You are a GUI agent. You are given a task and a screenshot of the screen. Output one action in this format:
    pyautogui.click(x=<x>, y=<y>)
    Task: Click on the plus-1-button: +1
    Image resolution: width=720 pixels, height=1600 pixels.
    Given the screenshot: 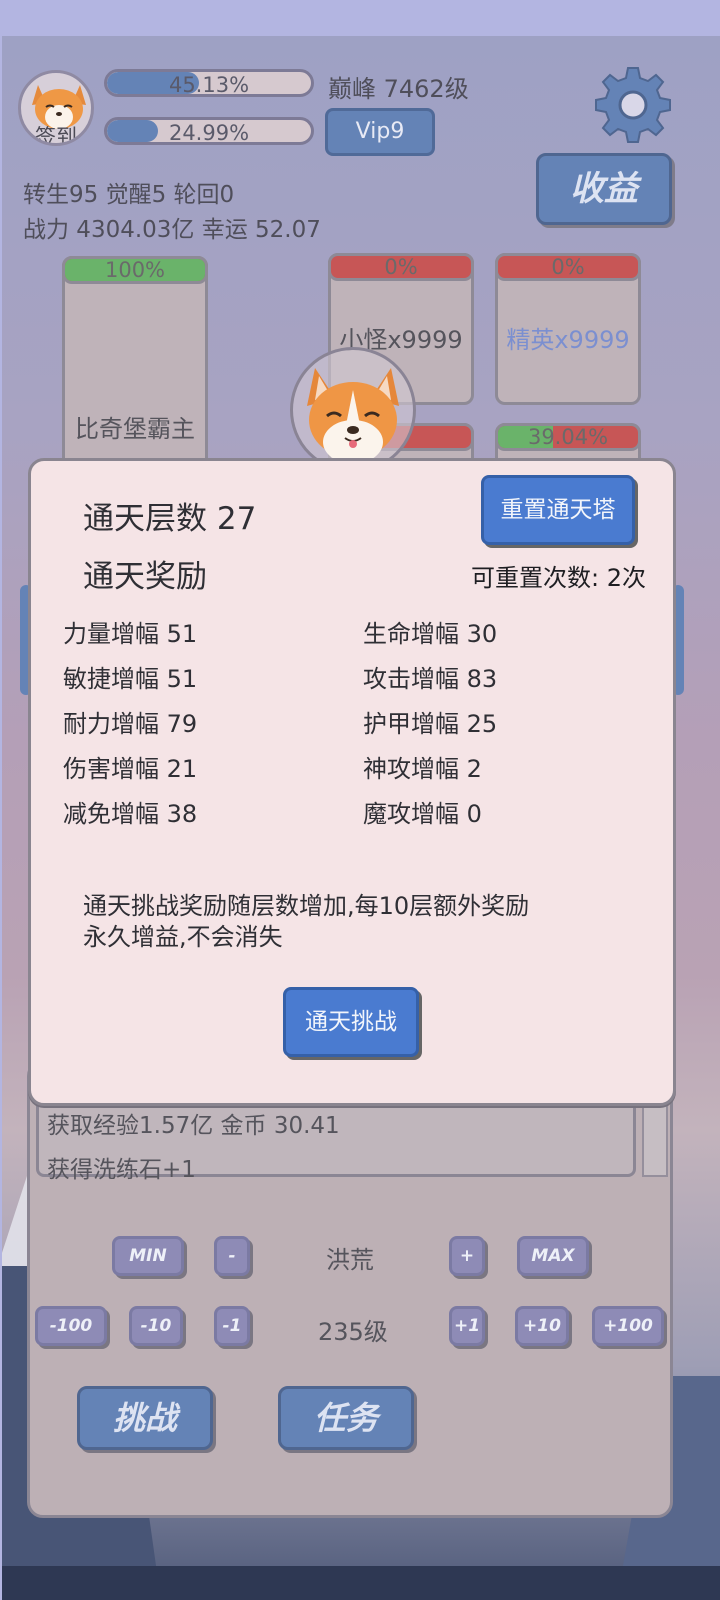 What is the action you would take?
    pyautogui.click(x=467, y=1326)
    